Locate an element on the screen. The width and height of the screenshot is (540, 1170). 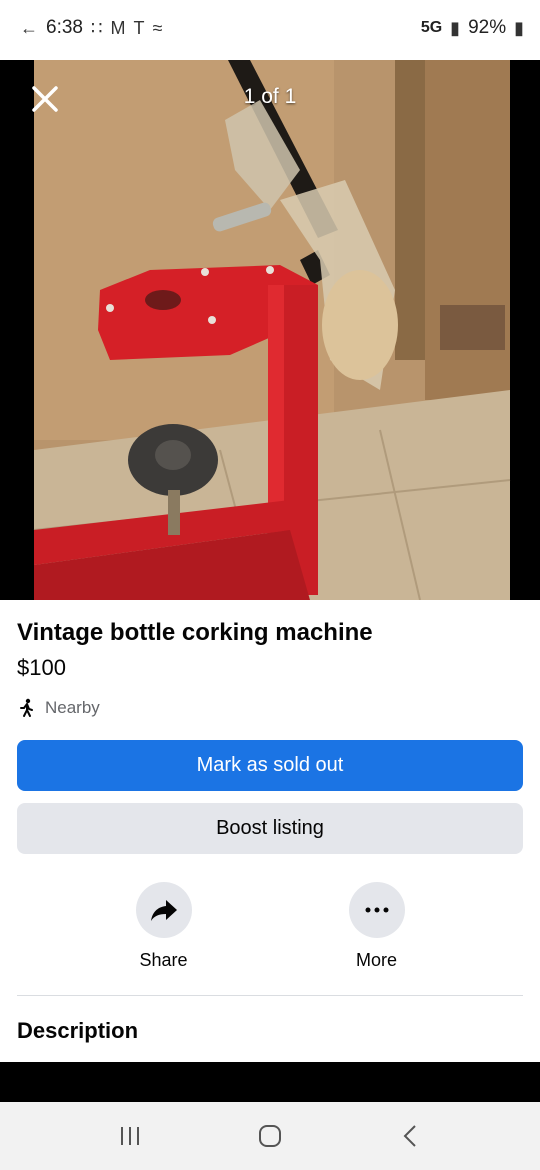
more-icon-circle is located at coordinates (376, 910).